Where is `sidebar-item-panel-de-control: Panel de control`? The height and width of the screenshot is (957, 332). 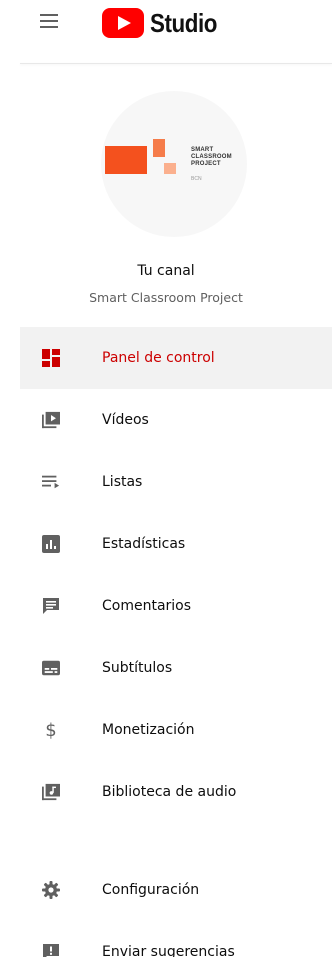
sidebar-item-panel-de-control: Panel de control is located at coordinates (176, 358).